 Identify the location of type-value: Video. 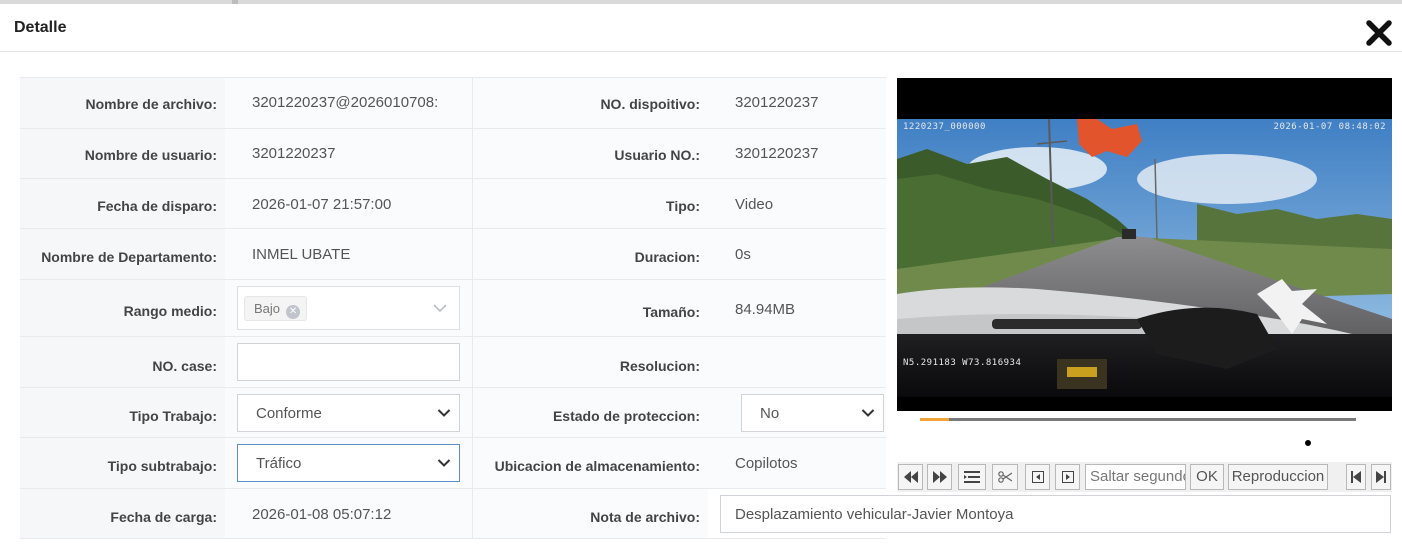
(754, 204).